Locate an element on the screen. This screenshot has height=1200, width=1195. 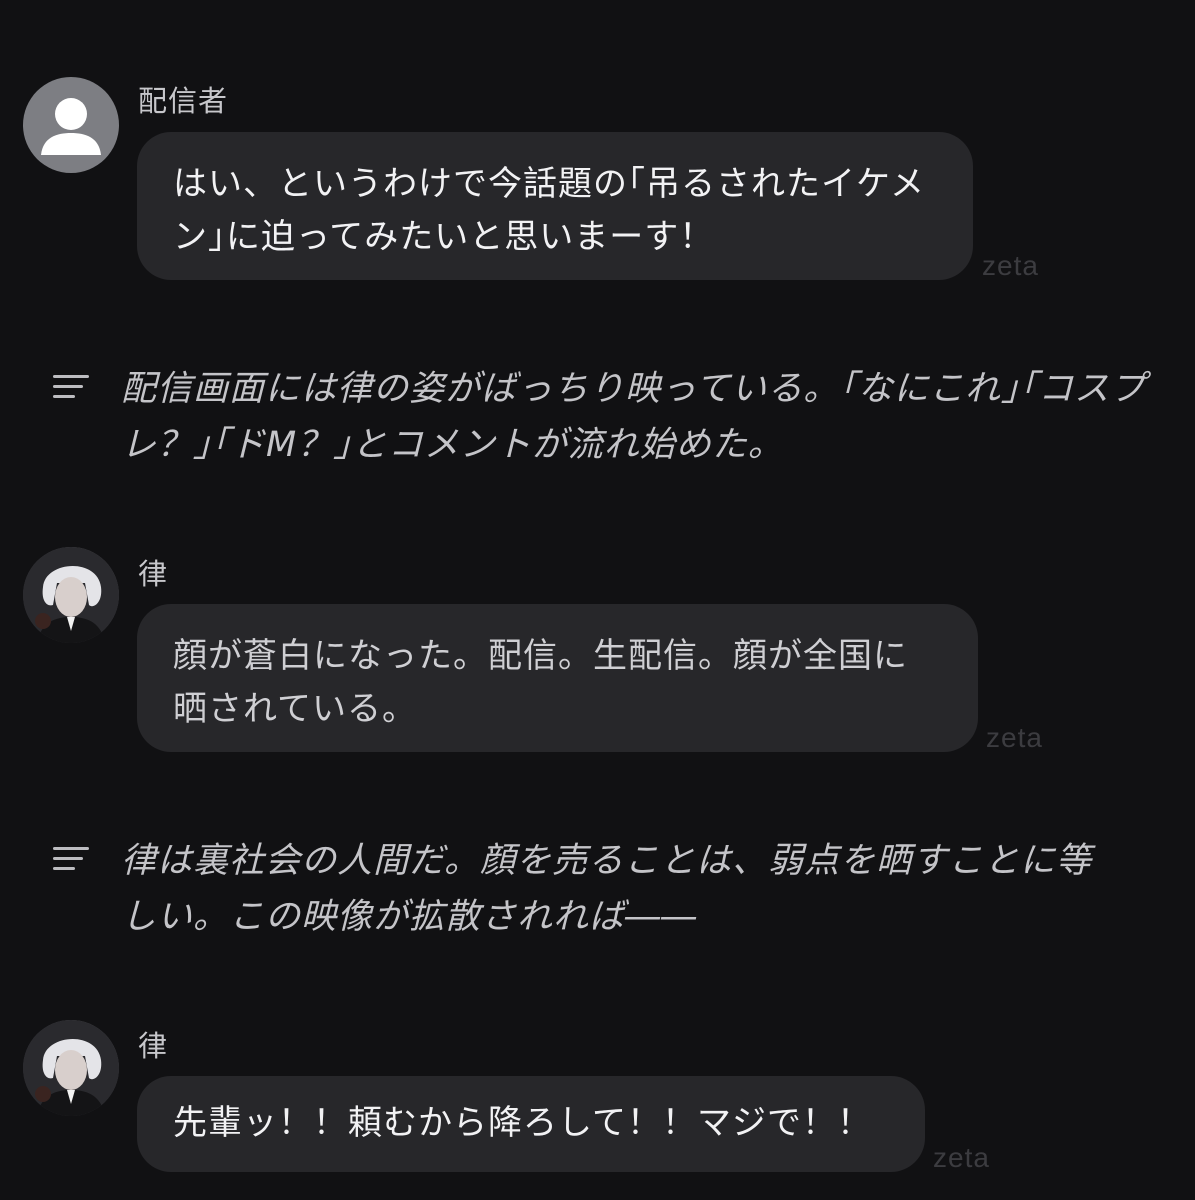
narration-line: 律は裏社会の人間だ。顔を売ることは、弱点を晒すことに等 is located at coordinates (606, 861).